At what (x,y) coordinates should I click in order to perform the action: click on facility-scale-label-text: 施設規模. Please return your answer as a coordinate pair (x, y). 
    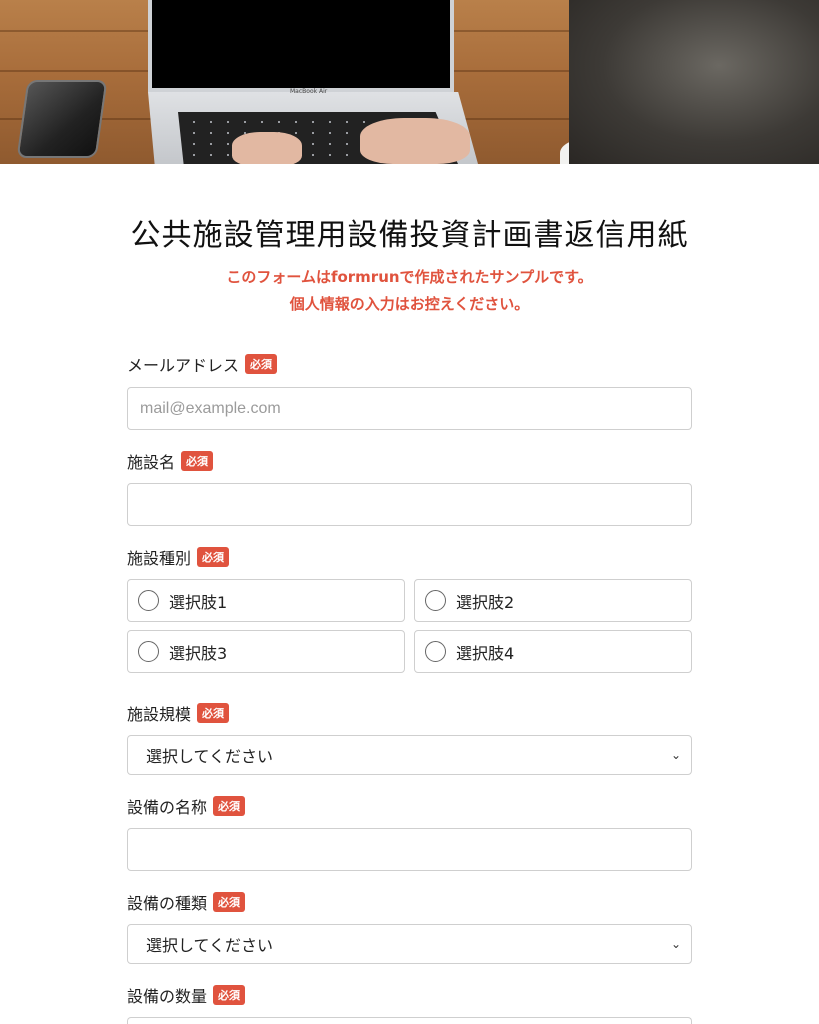
    Looking at the image, I should click on (159, 714).